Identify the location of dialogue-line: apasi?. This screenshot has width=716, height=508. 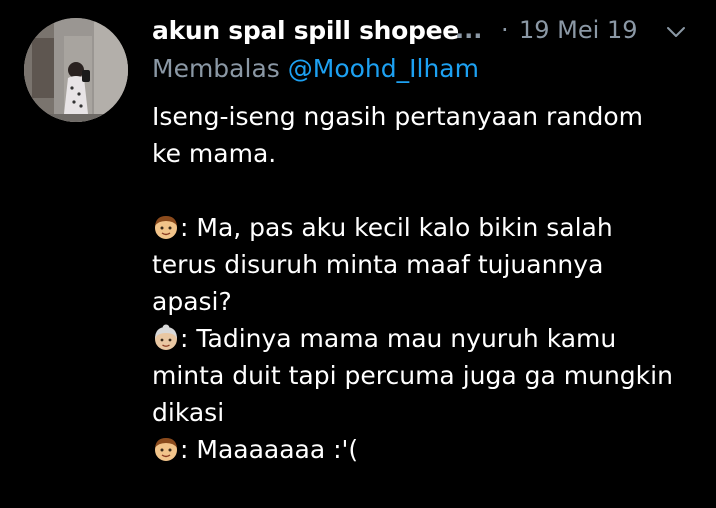
(192, 301).